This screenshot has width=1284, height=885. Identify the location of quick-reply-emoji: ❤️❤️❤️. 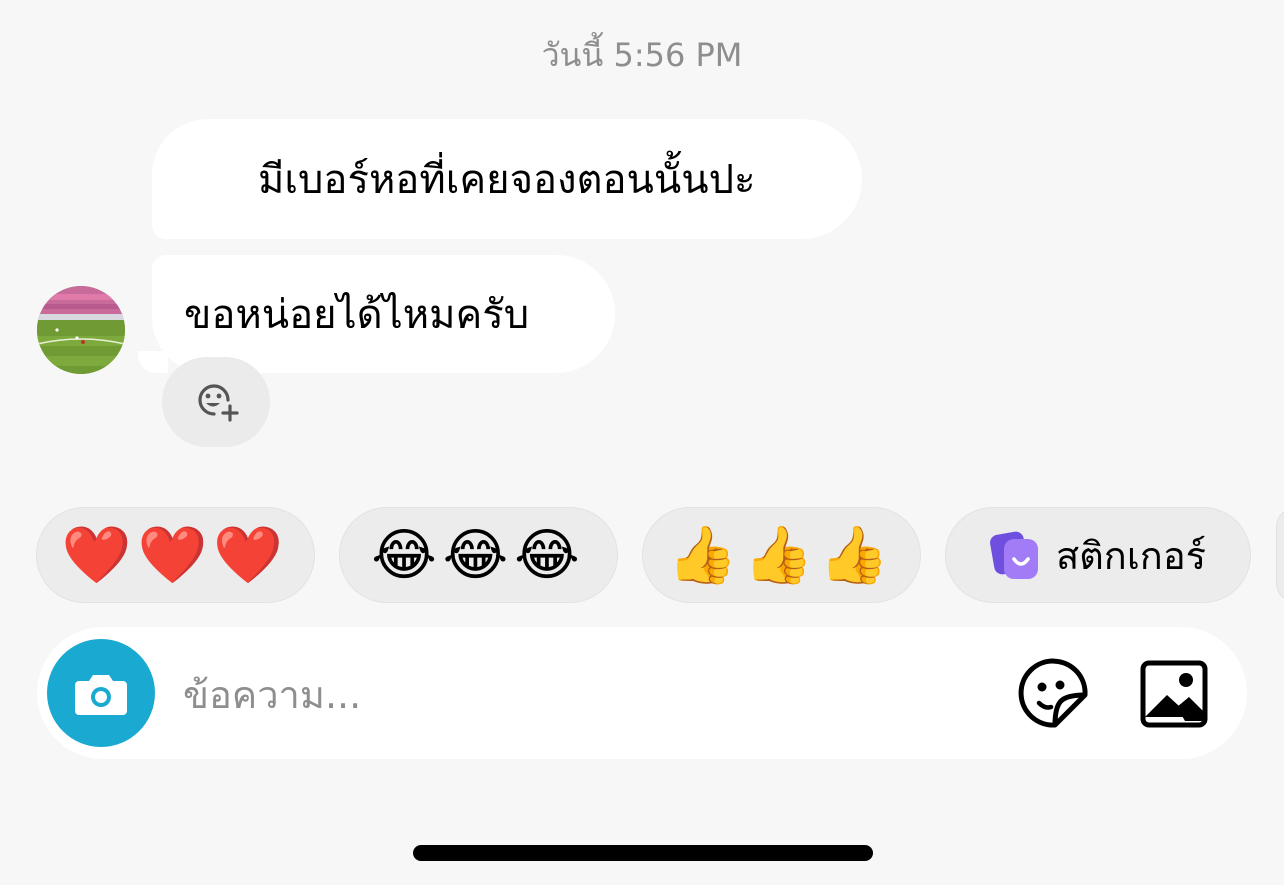
(175, 555).